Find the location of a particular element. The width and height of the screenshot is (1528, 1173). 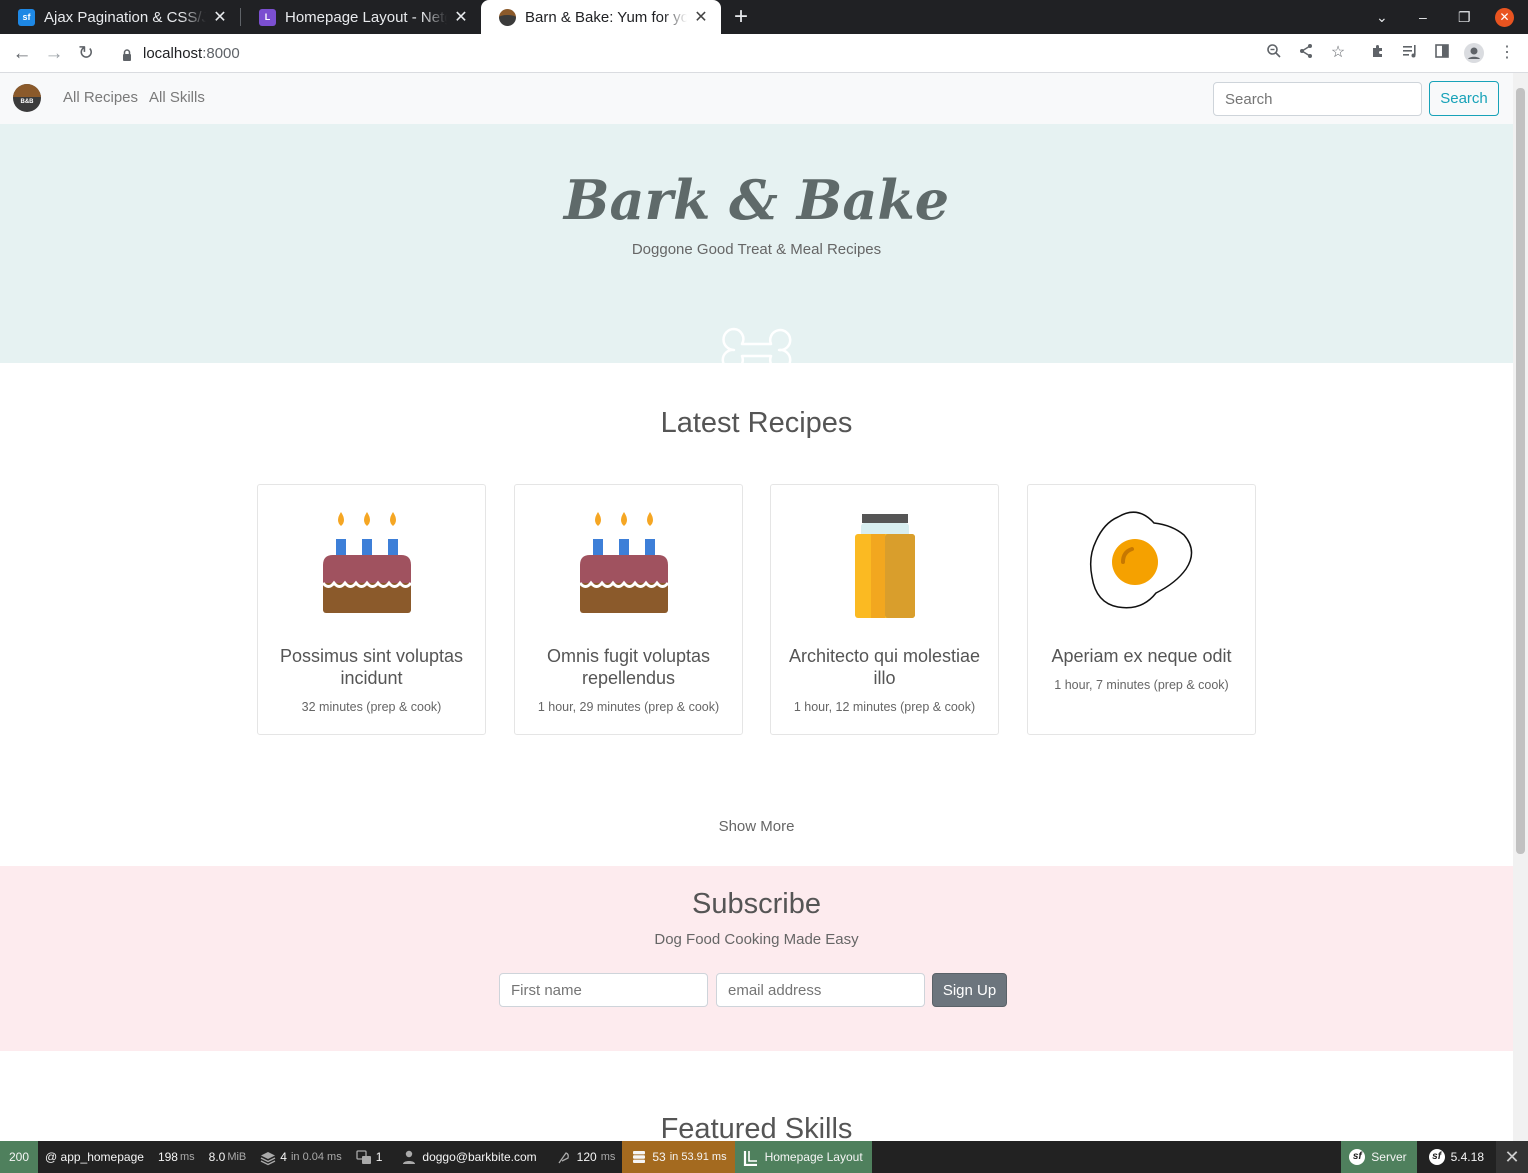

layout-item: Homepage Layout is located at coordinates (803, 1157).